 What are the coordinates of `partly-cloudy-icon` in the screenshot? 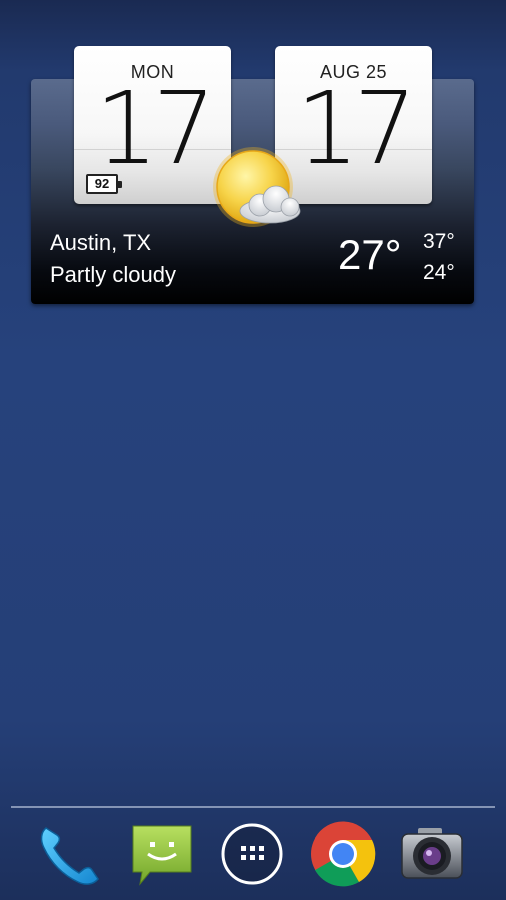 It's located at (258, 188).